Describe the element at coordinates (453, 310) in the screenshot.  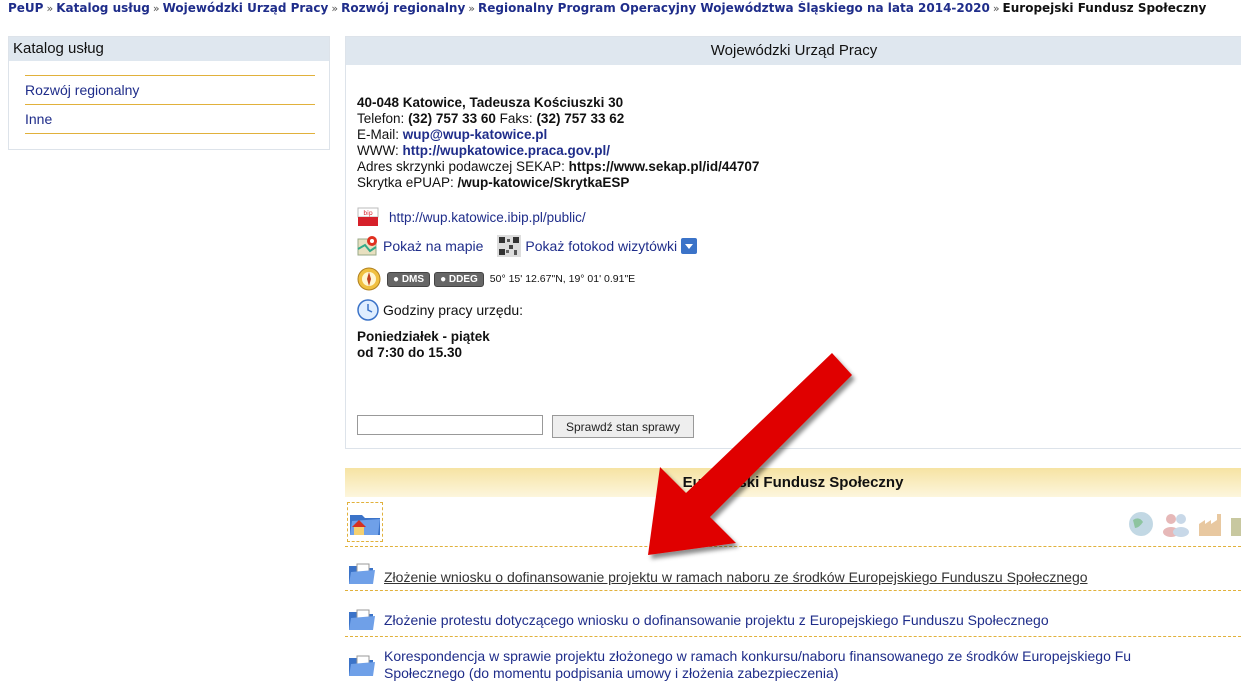
I see `hours-label: Godziny pracy urzędu:` at that location.